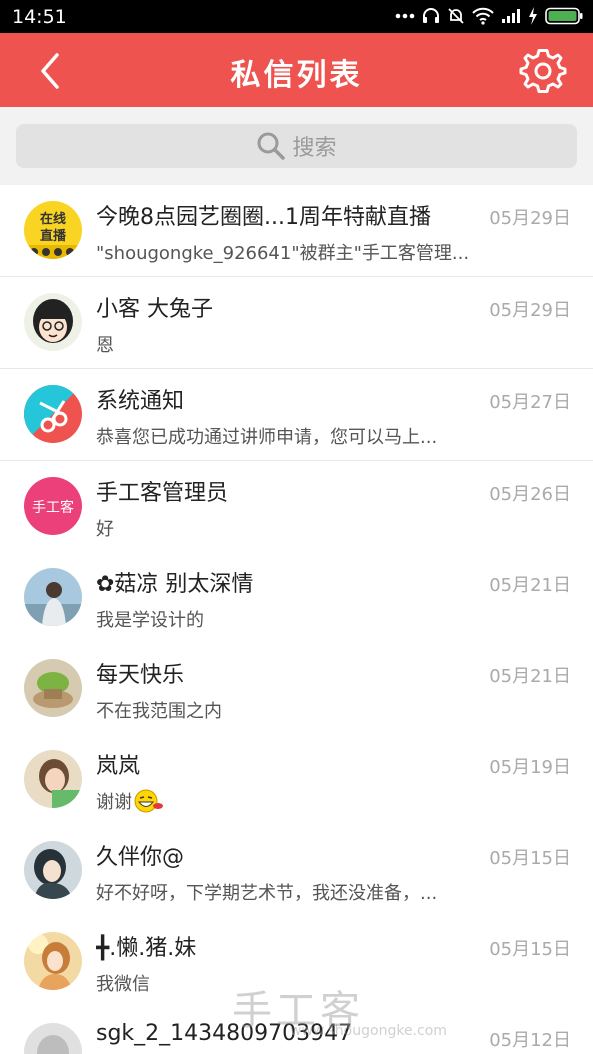  I want to click on settings-button, so click(543, 71).